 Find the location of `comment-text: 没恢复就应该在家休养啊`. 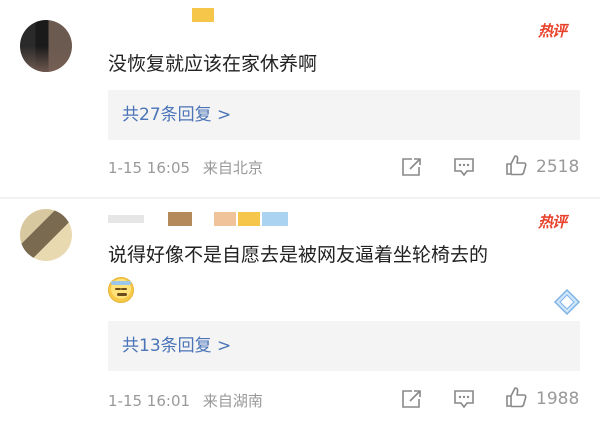

comment-text: 没恢复就应该在家休养啊 is located at coordinates (213, 64).